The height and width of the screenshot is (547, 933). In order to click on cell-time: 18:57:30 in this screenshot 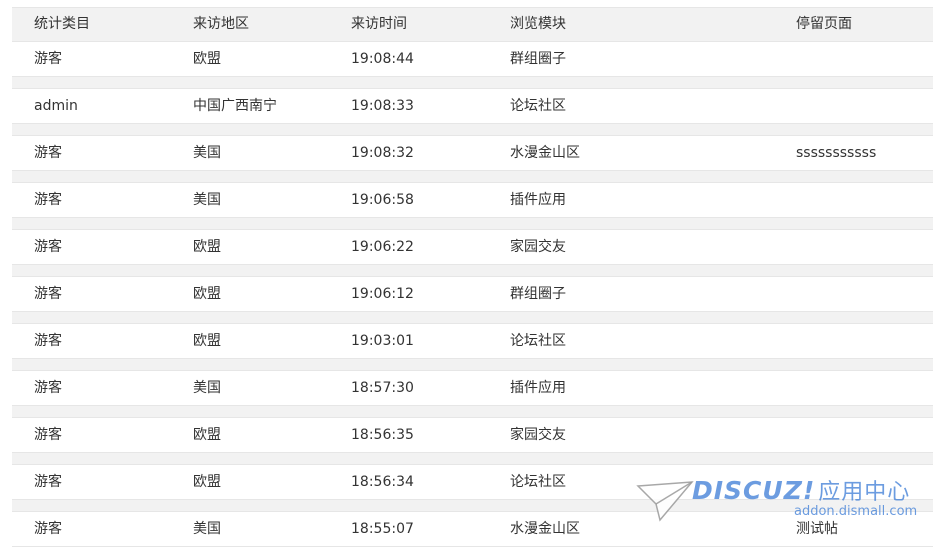, I will do `click(382, 388)`.